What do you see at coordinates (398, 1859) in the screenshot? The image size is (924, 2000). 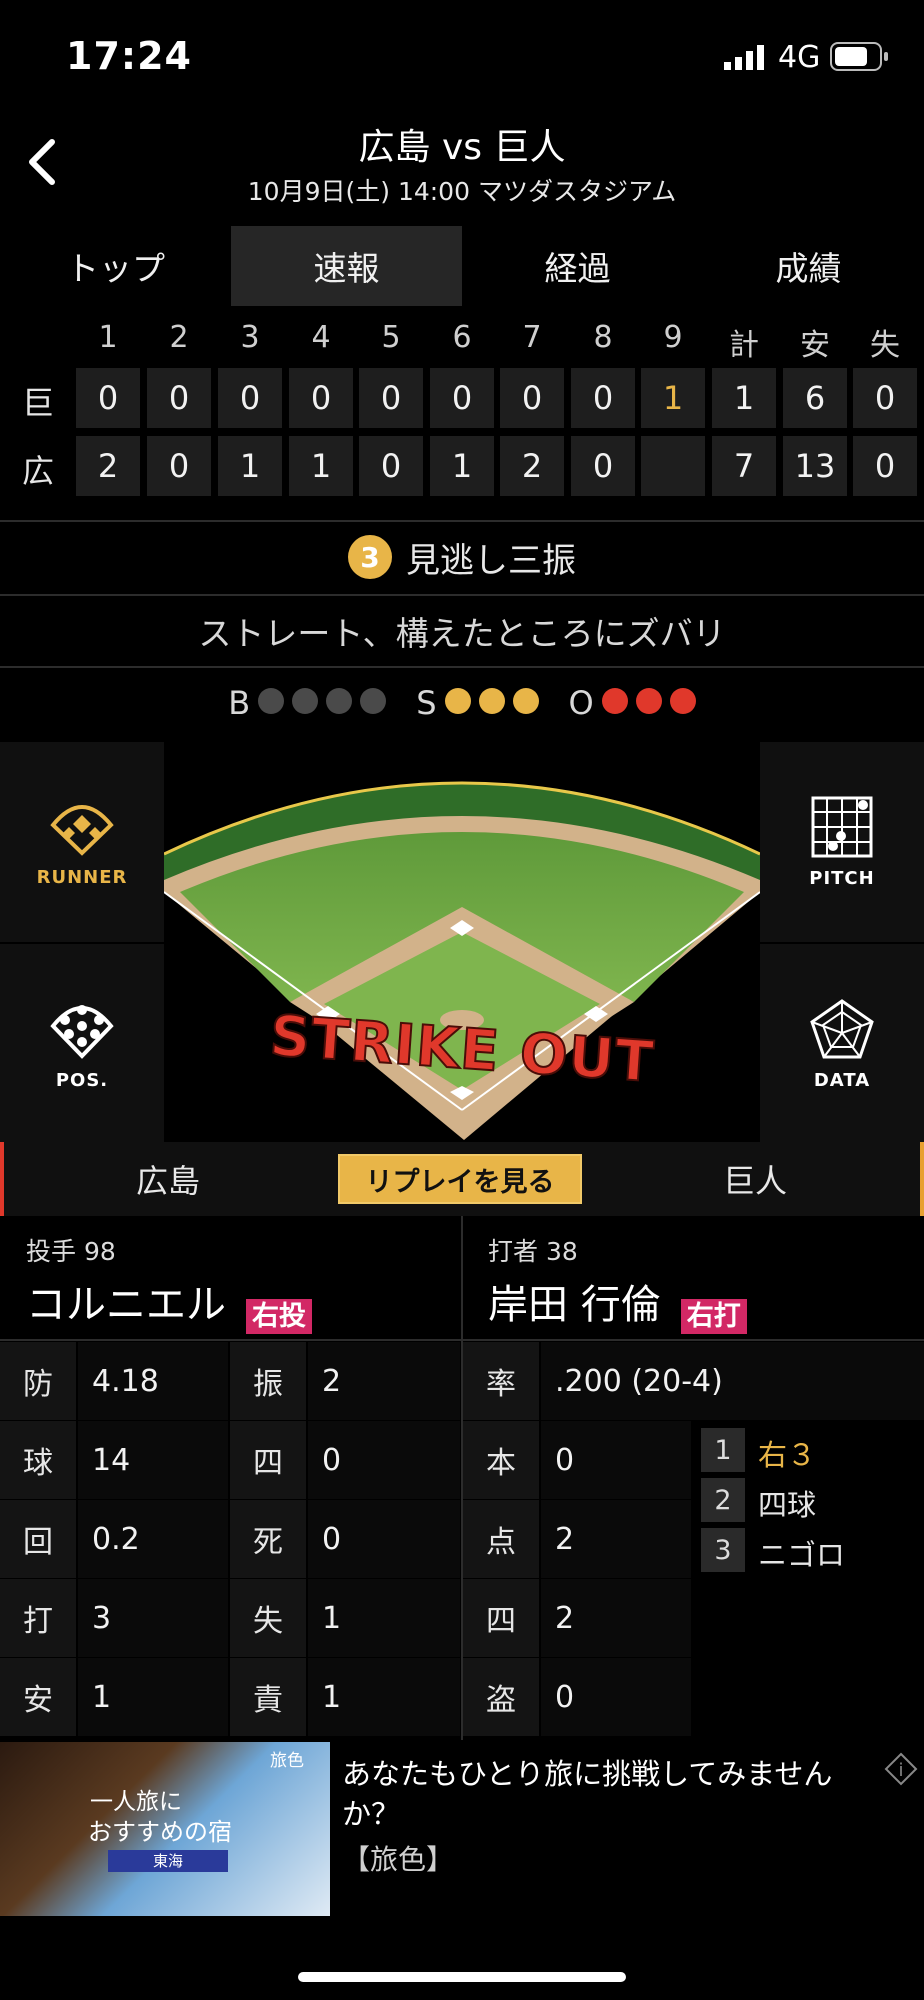 I see `ad-source: 【旅色】` at bounding box center [398, 1859].